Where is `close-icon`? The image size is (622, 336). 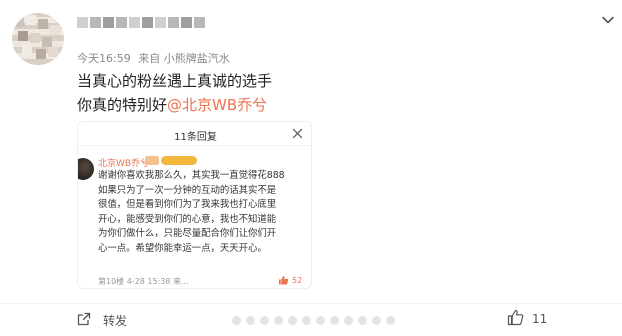 close-icon is located at coordinates (297, 133).